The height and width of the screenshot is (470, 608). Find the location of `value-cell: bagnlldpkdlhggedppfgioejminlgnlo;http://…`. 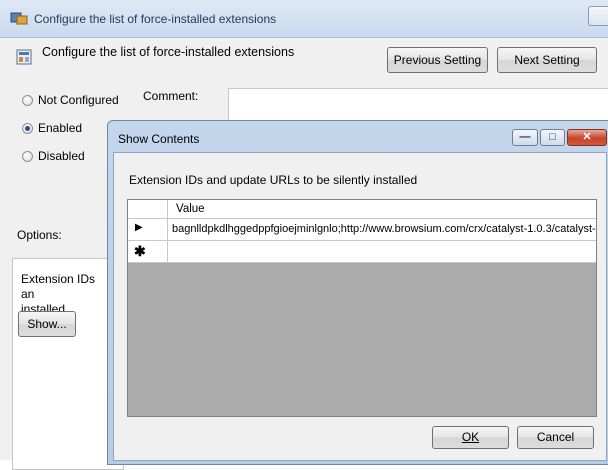

value-cell: bagnlldpkdlhggedppfgioejminlgnlo;http://… is located at coordinates (382, 229).